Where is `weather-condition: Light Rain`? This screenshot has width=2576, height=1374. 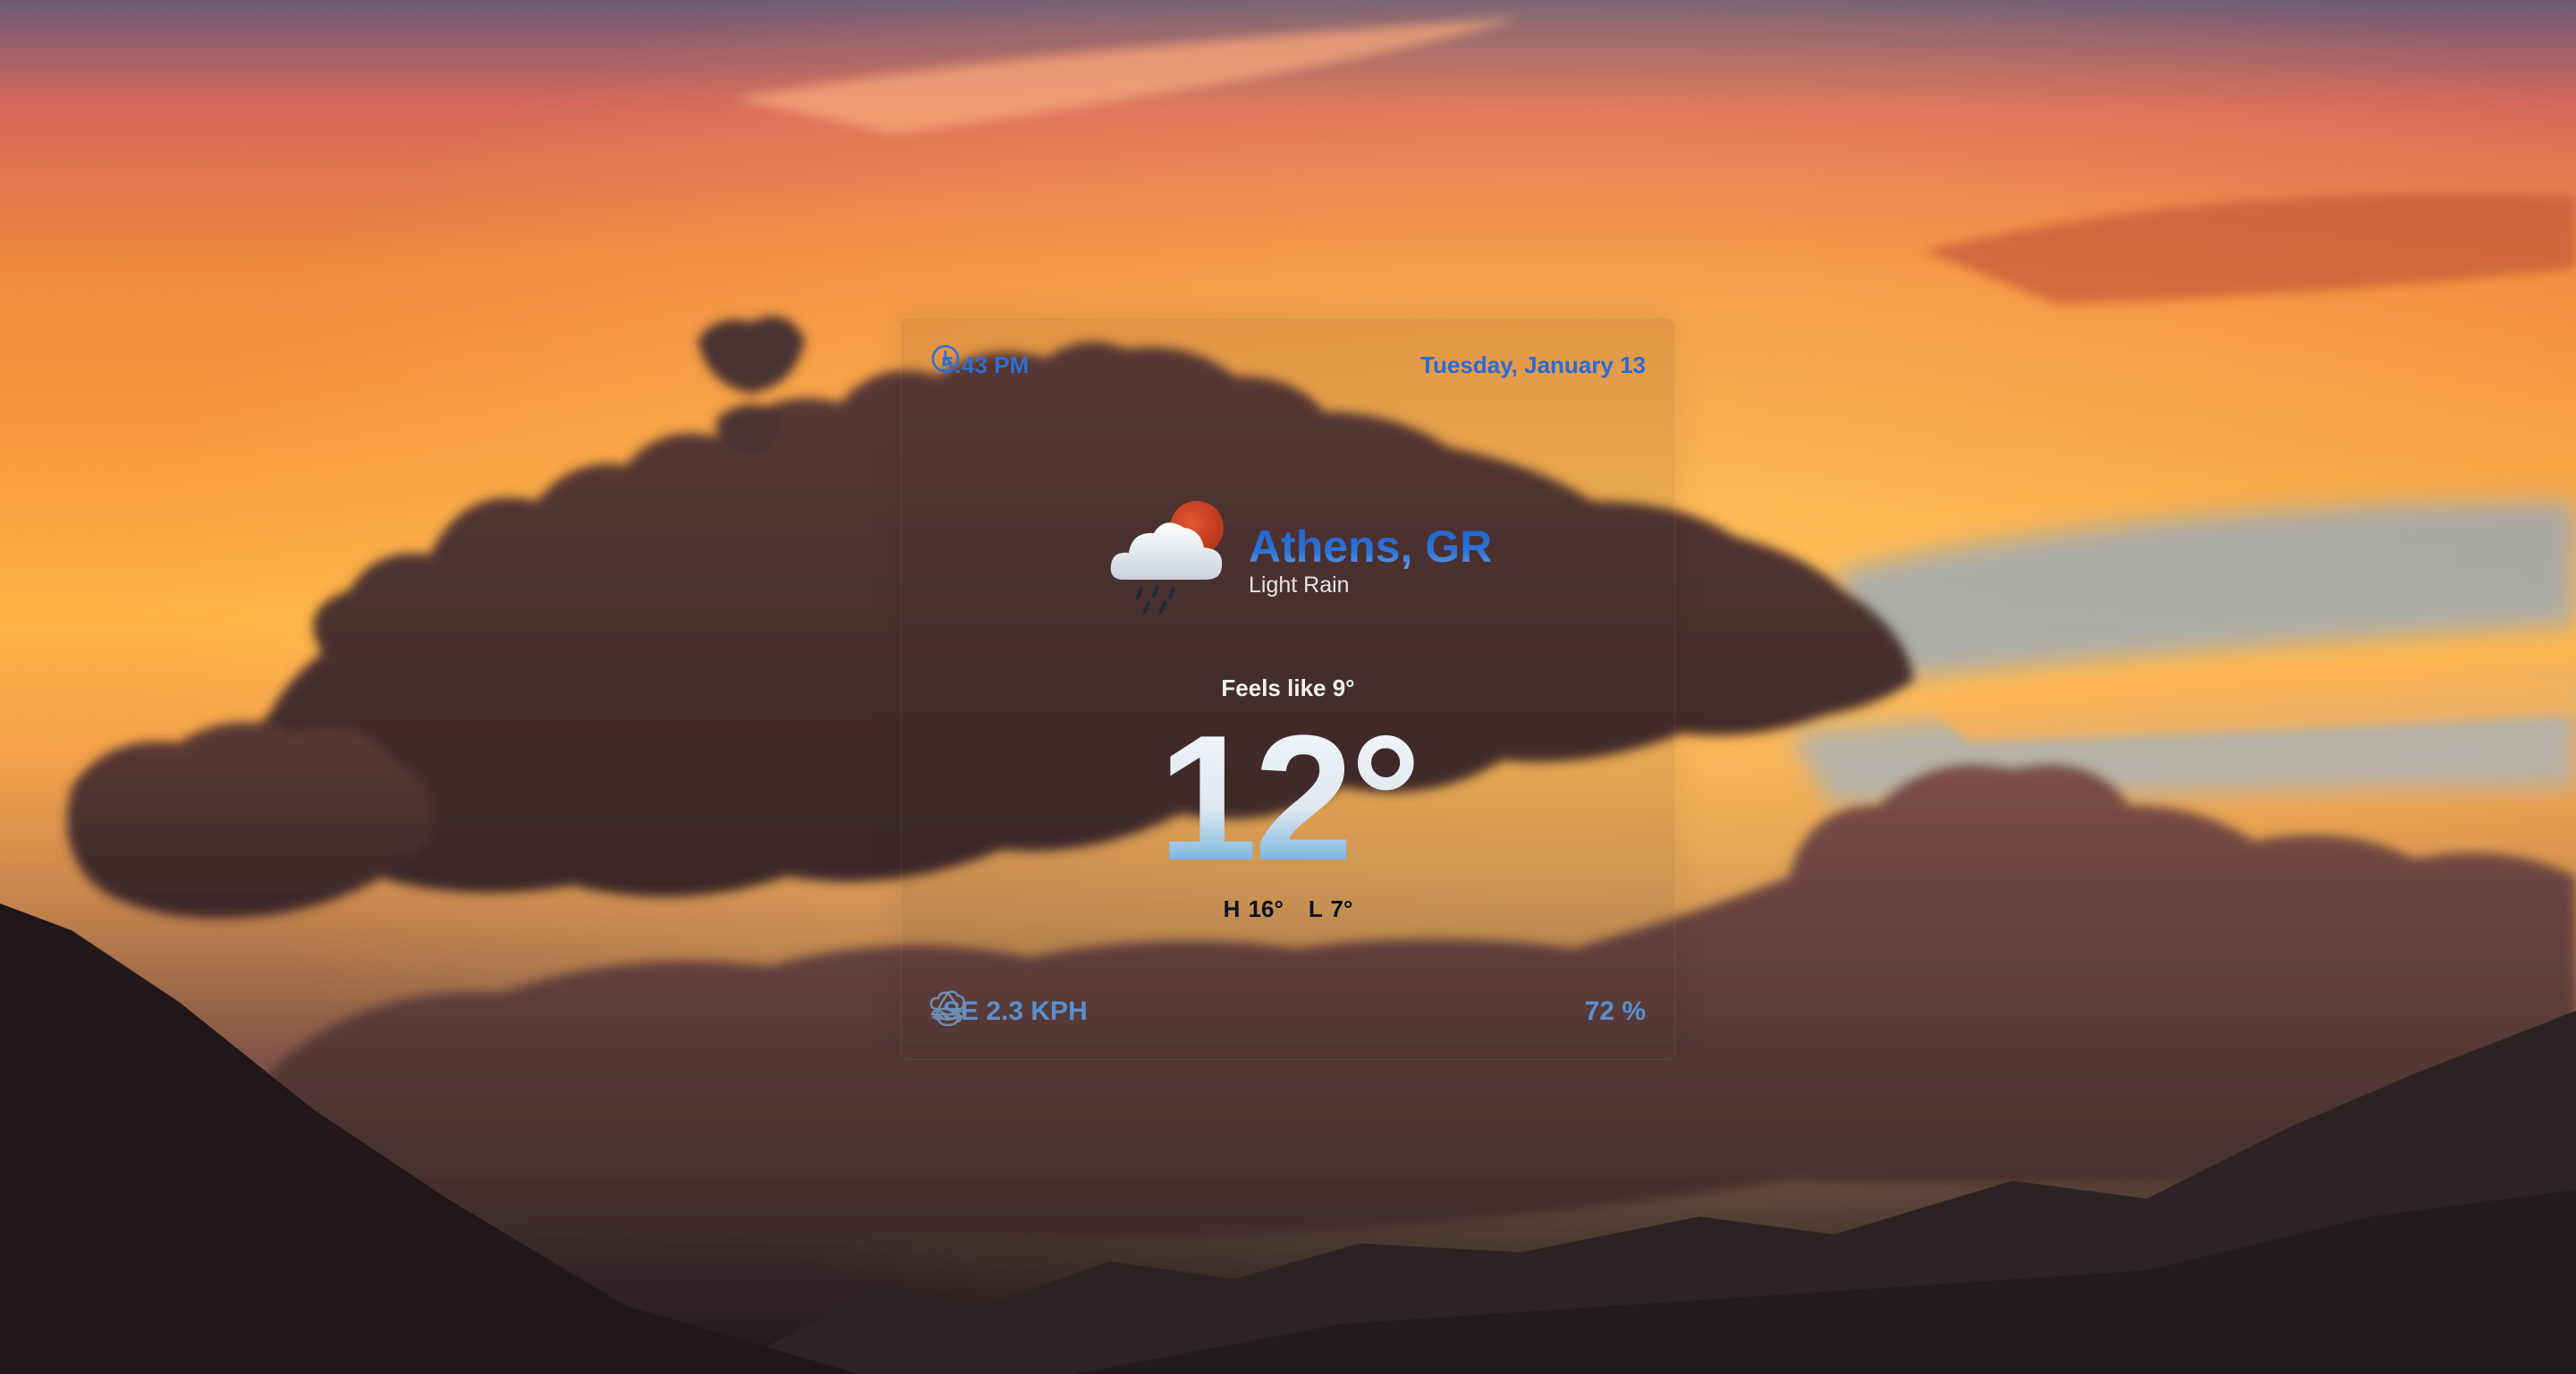 weather-condition: Light Rain is located at coordinates (1299, 585).